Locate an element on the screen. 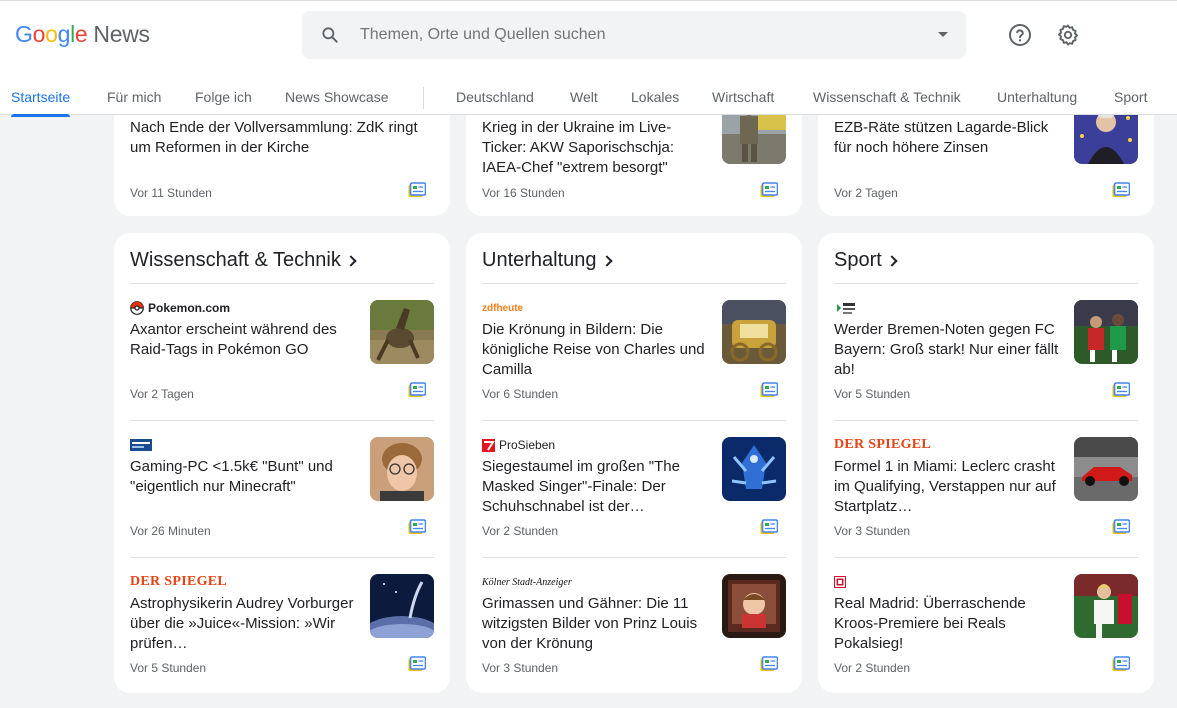 The height and width of the screenshot is (708, 1177). tab-wirtschaft: Wirtschaft is located at coordinates (743, 97).